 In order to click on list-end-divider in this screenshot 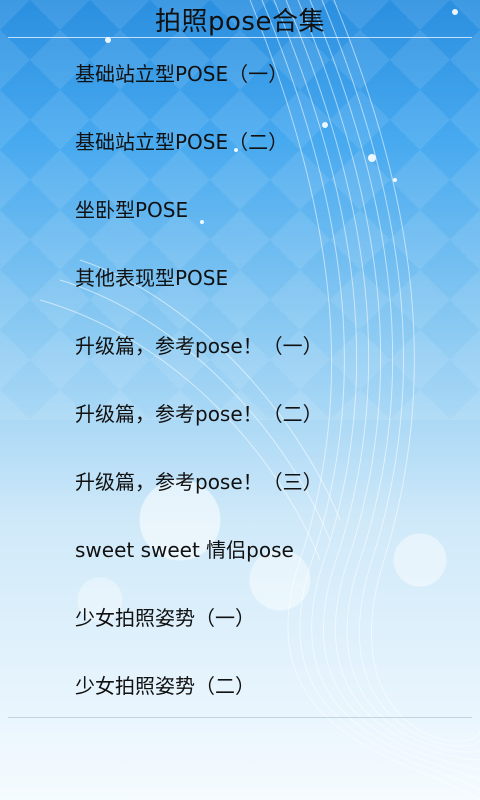, I will do `click(240, 717)`.